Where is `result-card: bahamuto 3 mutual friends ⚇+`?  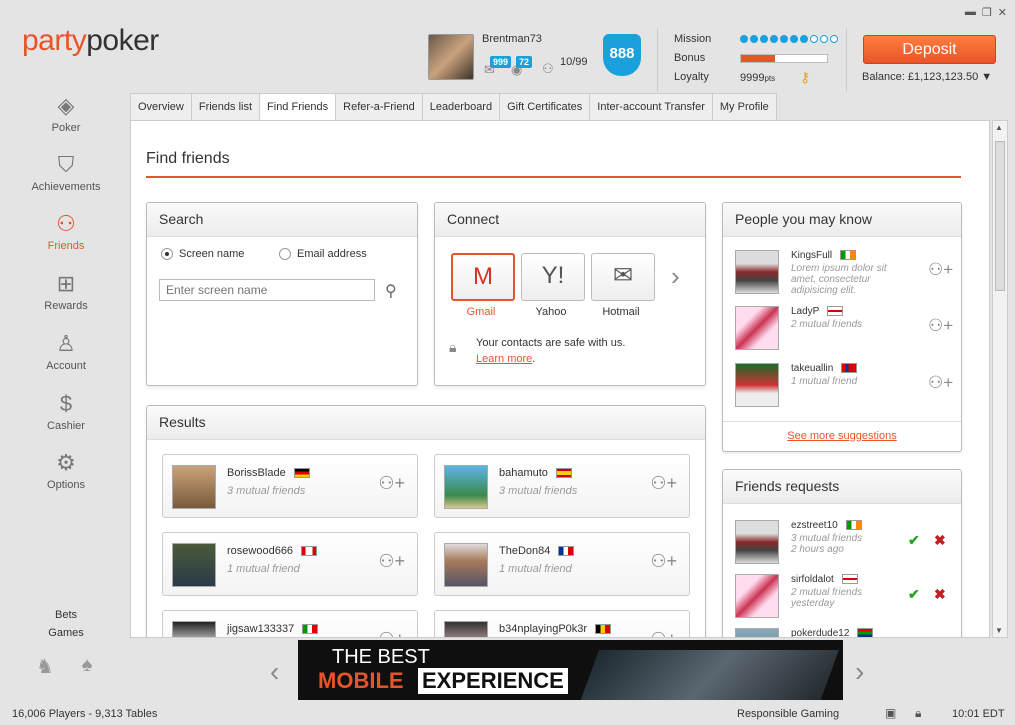 result-card: bahamuto 3 mutual friends ⚇+ is located at coordinates (562, 486).